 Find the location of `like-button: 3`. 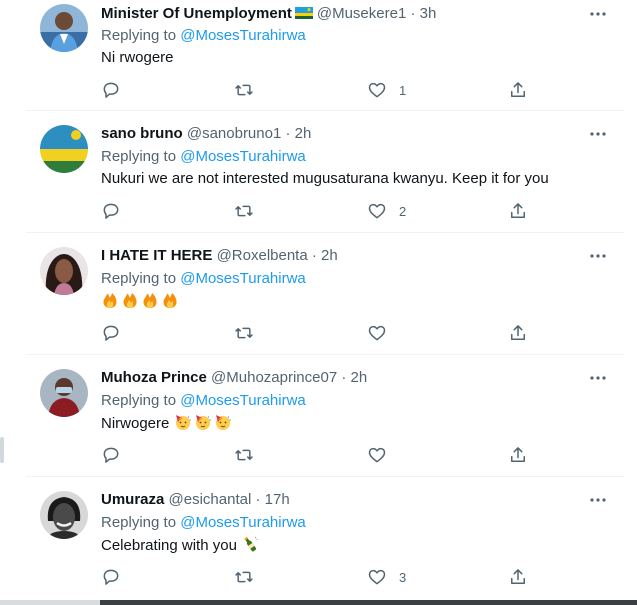

like-button: 3 is located at coordinates (386, 577).